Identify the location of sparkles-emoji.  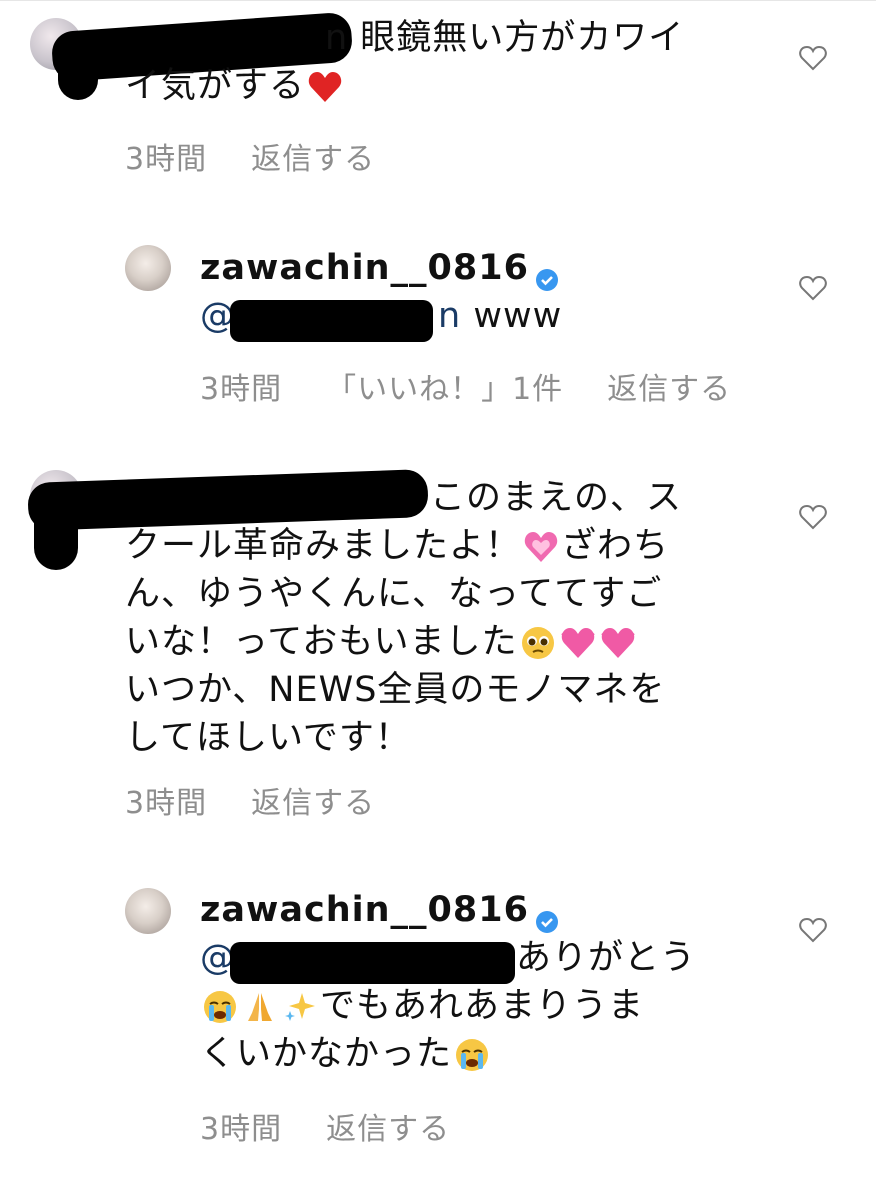
(300, 1007).